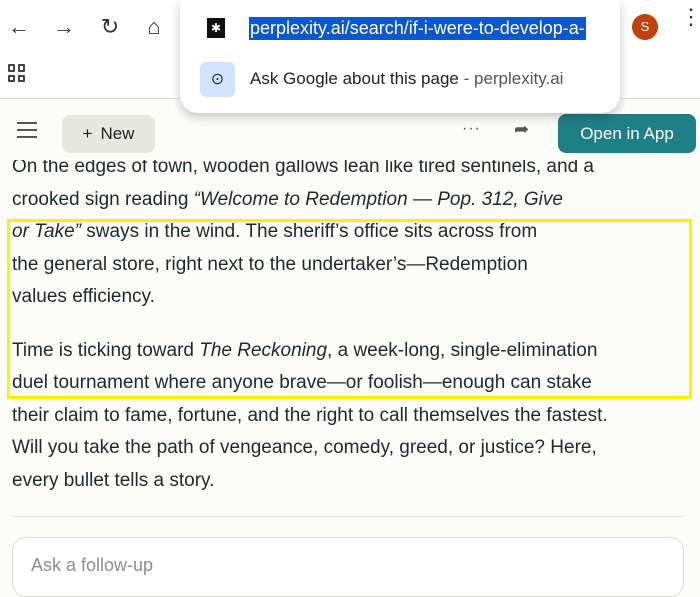  I want to click on forward-icon: →, so click(64, 27).